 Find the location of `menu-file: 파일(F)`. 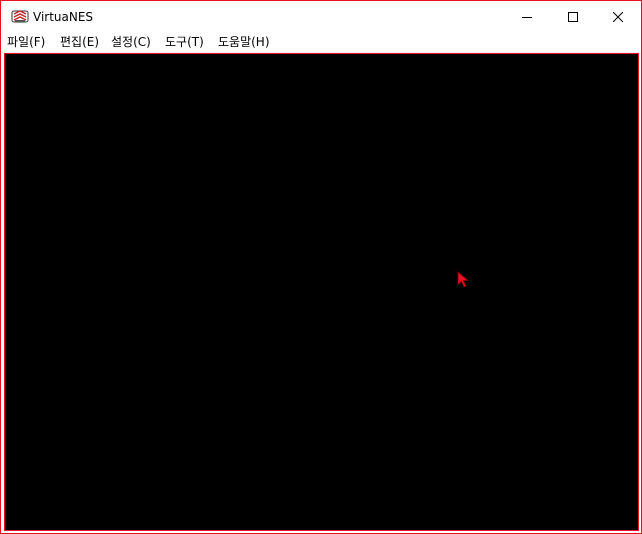

menu-file: 파일(F) is located at coordinates (26, 42).